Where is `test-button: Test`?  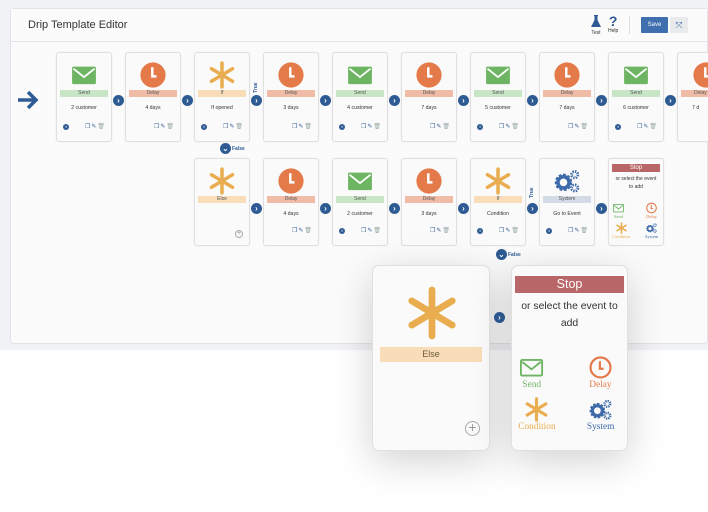
test-button: Test is located at coordinates (596, 25).